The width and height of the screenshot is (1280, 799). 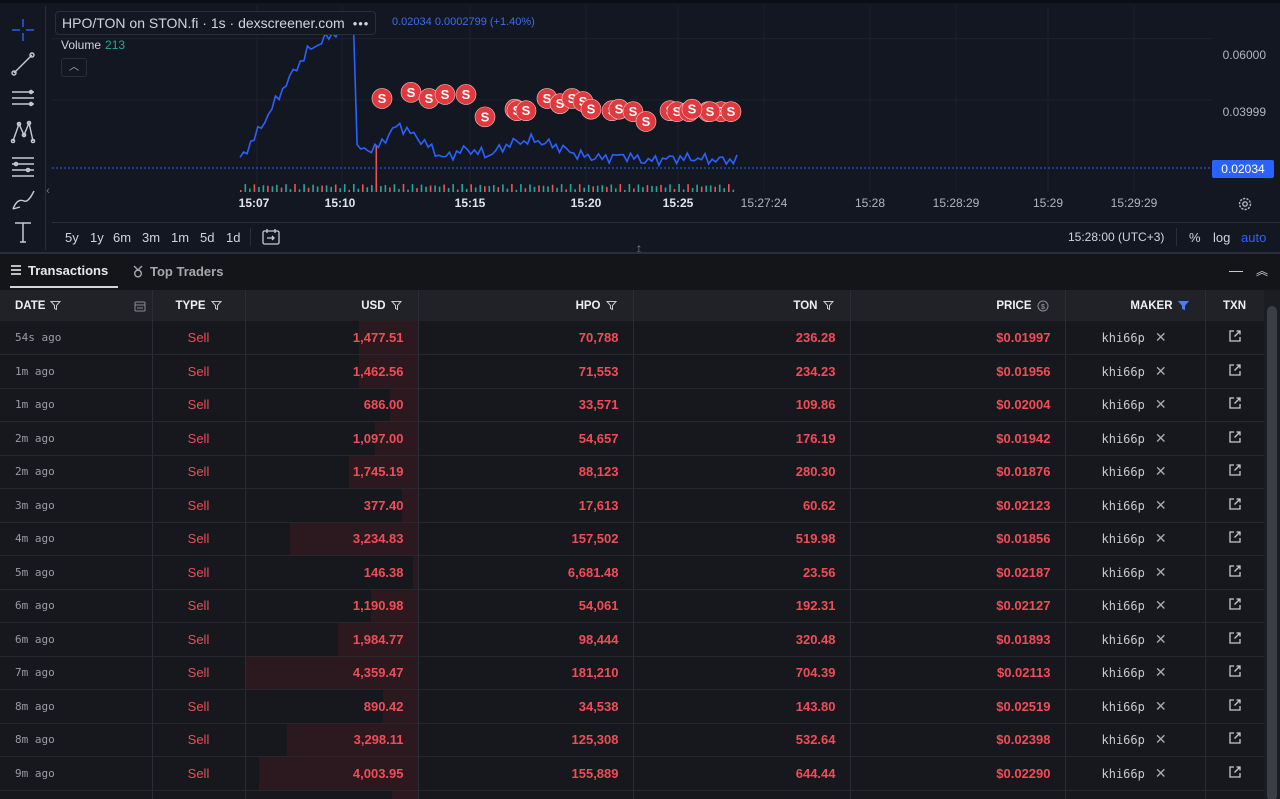 I want to click on fib-tool-icon, so click(x=23, y=166).